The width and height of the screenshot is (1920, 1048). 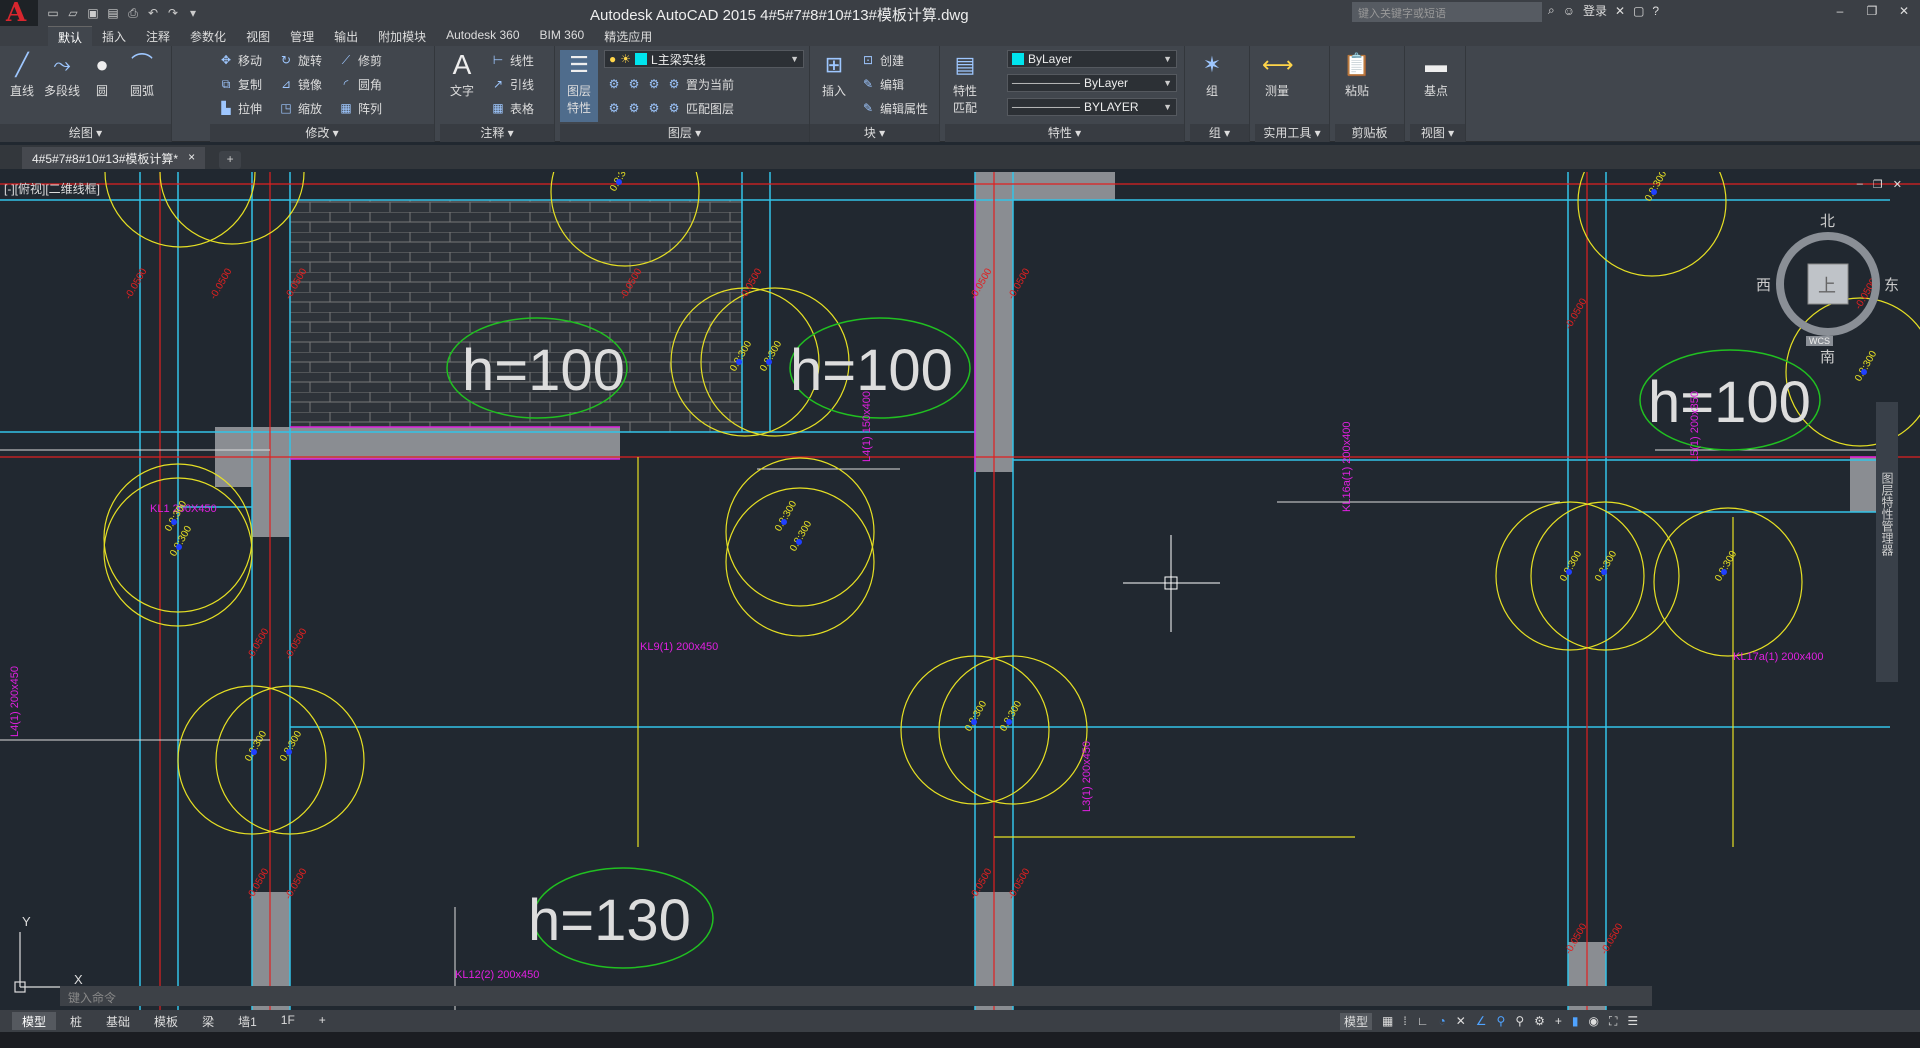 I want to click on polar-icon: ◔, so click(x=1441, y=1021).